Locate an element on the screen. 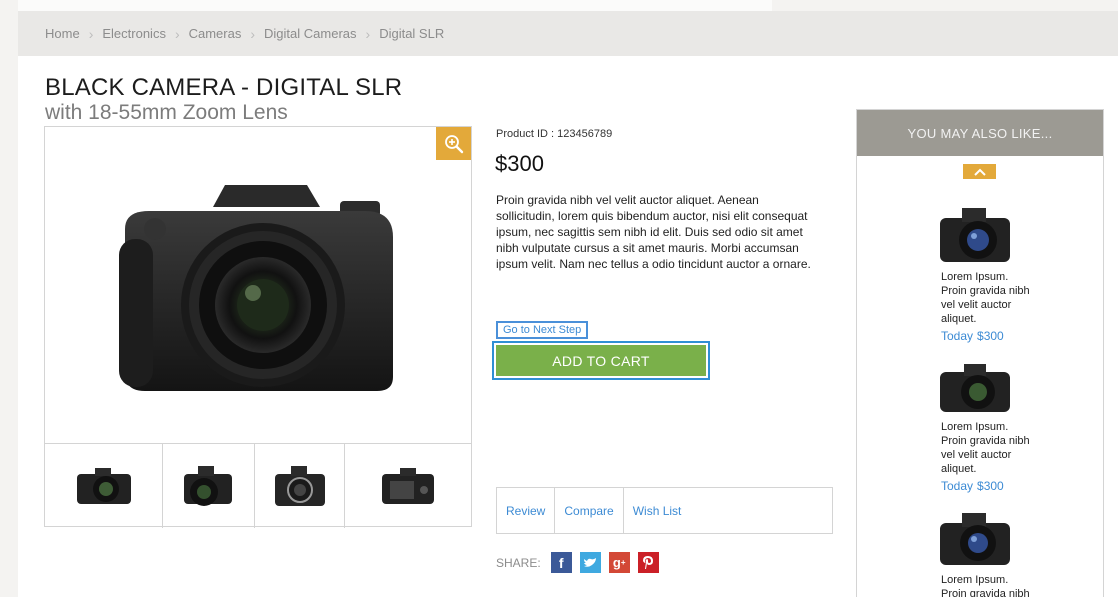  breadcrumb-digital-cameras: Digital Cameras is located at coordinates (310, 33).